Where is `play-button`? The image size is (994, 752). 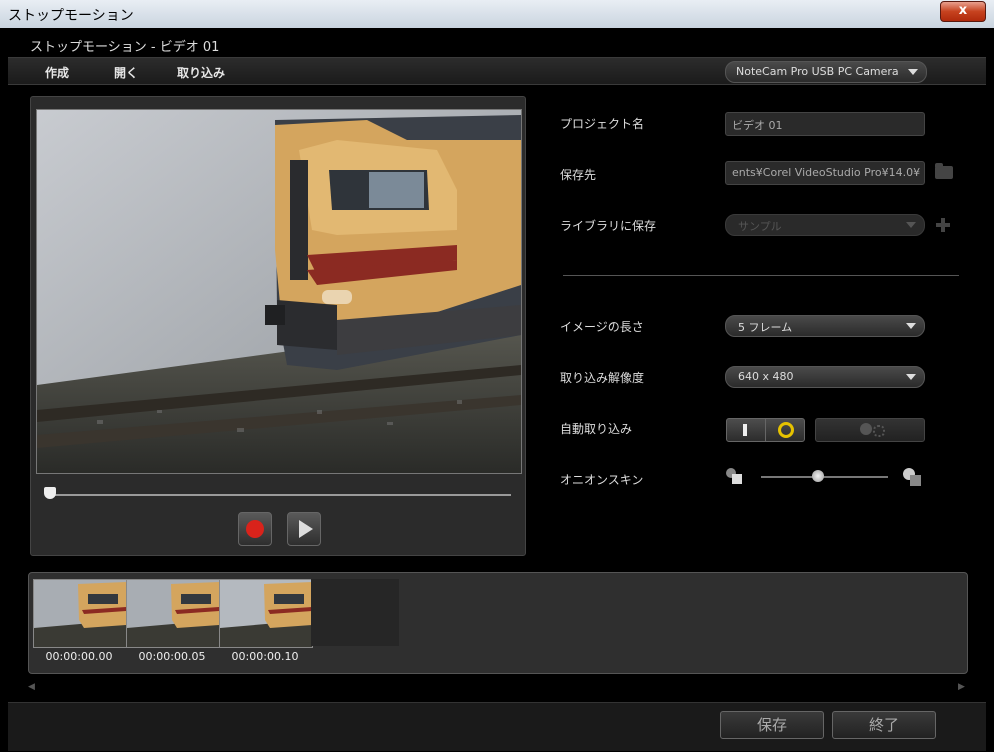 play-button is located at coordinates (304, 529).